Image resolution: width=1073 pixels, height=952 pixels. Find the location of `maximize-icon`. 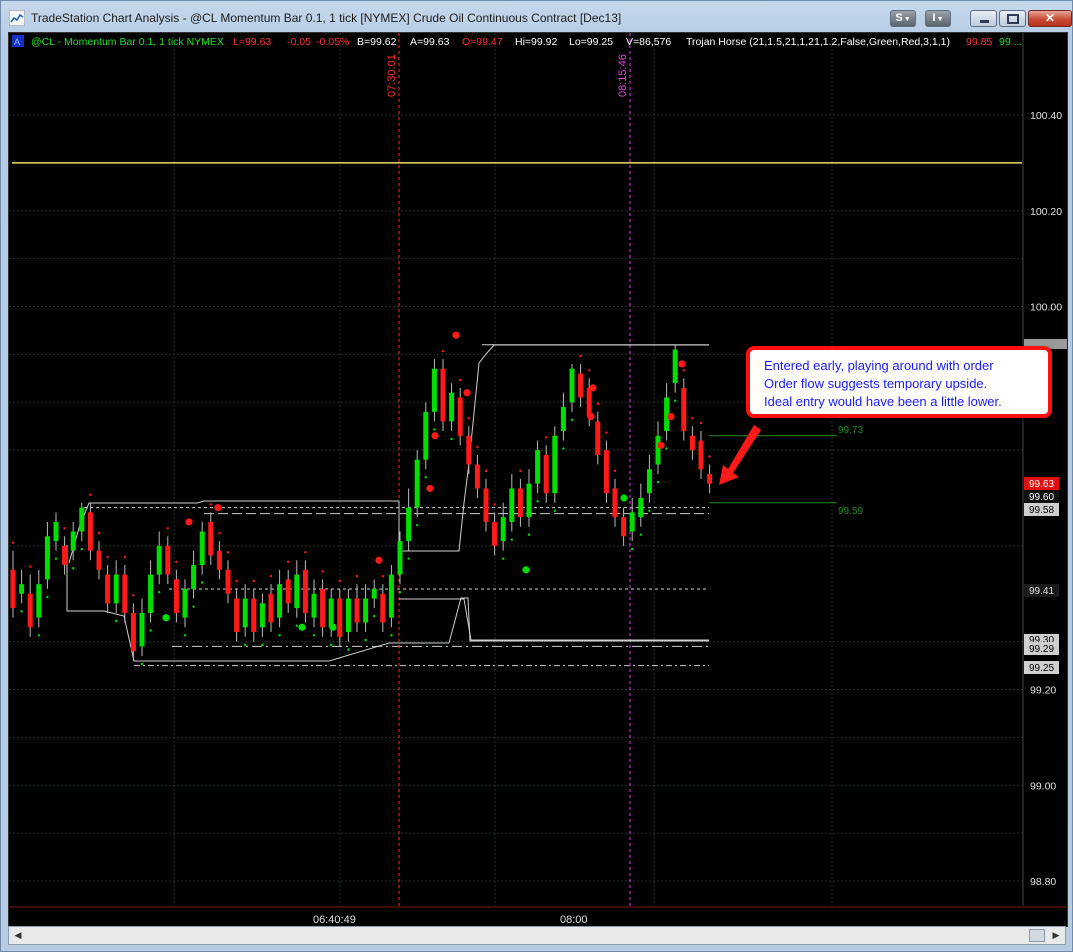

maximize-icon is located at coordinates (1013, 19).